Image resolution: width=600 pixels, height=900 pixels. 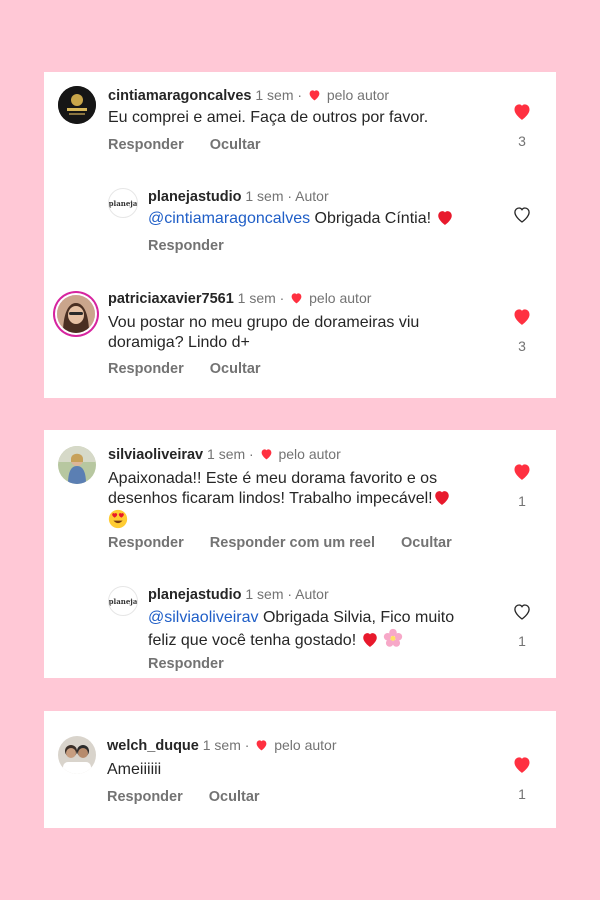 I want to click on reply-with-reel-button: Responder com um reel, so click(x=292, y=543).